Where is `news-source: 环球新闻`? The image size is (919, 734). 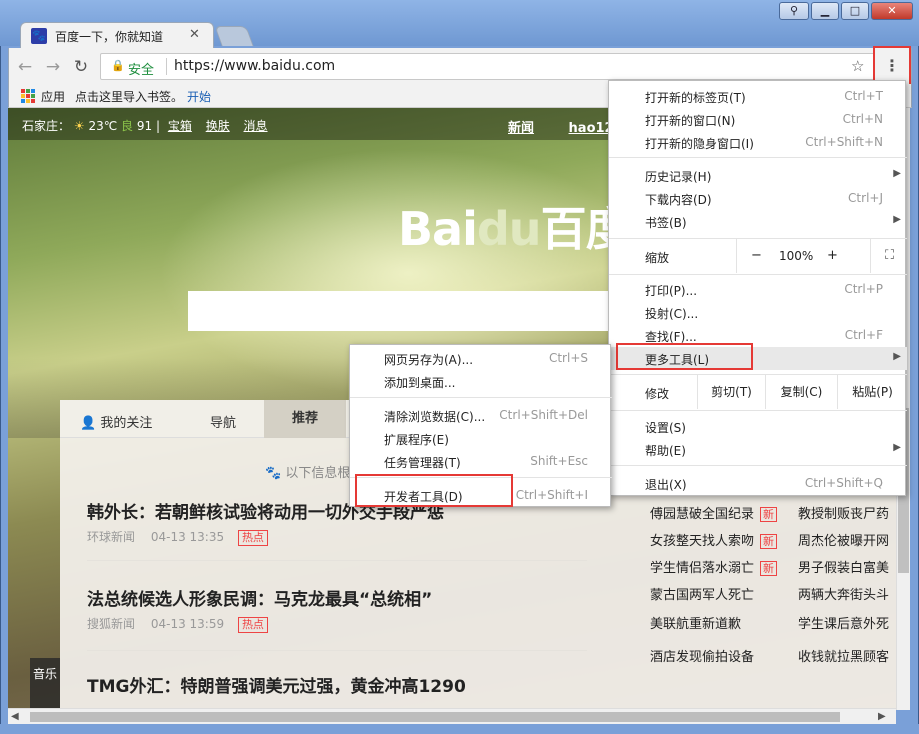
news-source: 环球新闻 is located at coordinates (111, 537).